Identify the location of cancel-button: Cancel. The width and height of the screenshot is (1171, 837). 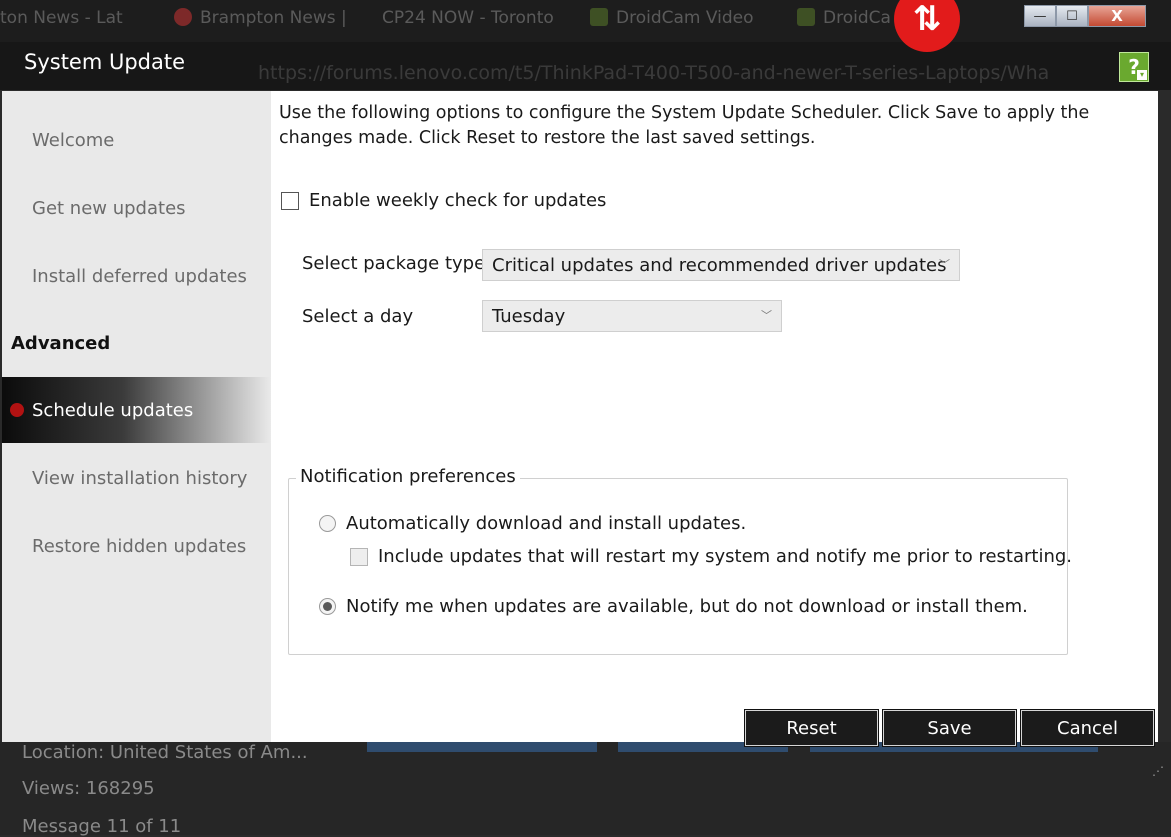
(1087, 728).